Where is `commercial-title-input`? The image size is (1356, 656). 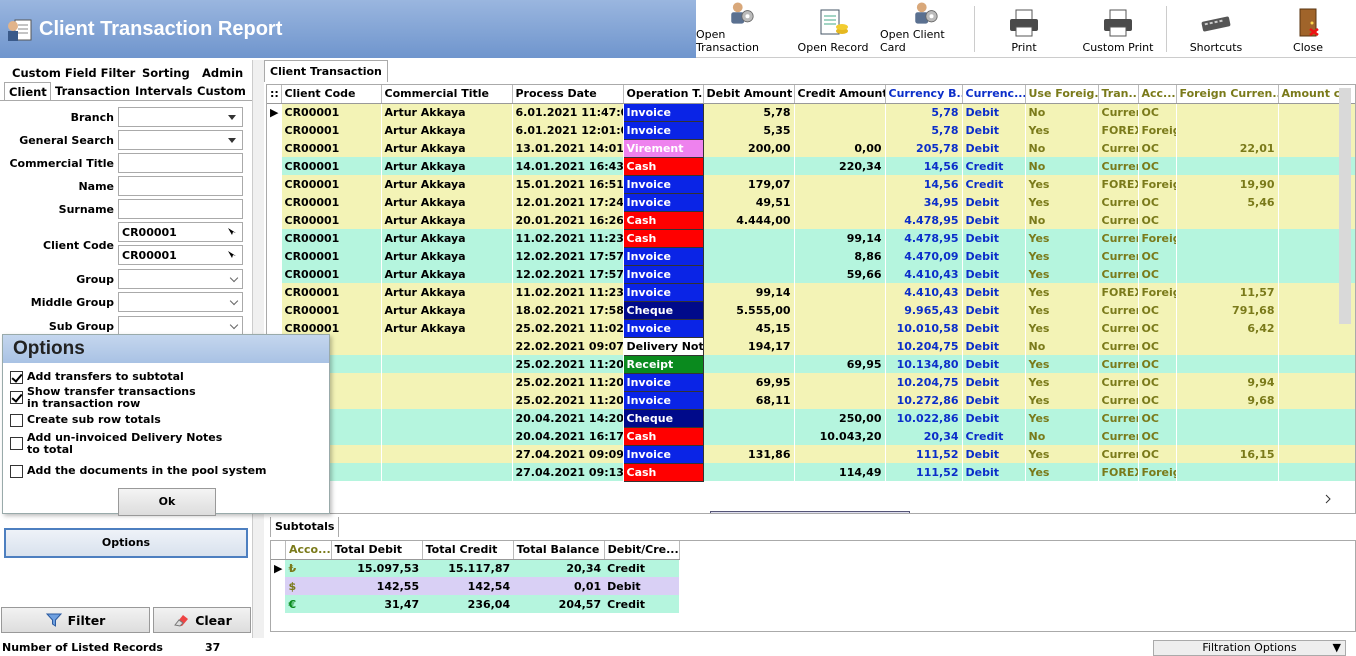
commercial-title-input is located at coordinates (180, 163).